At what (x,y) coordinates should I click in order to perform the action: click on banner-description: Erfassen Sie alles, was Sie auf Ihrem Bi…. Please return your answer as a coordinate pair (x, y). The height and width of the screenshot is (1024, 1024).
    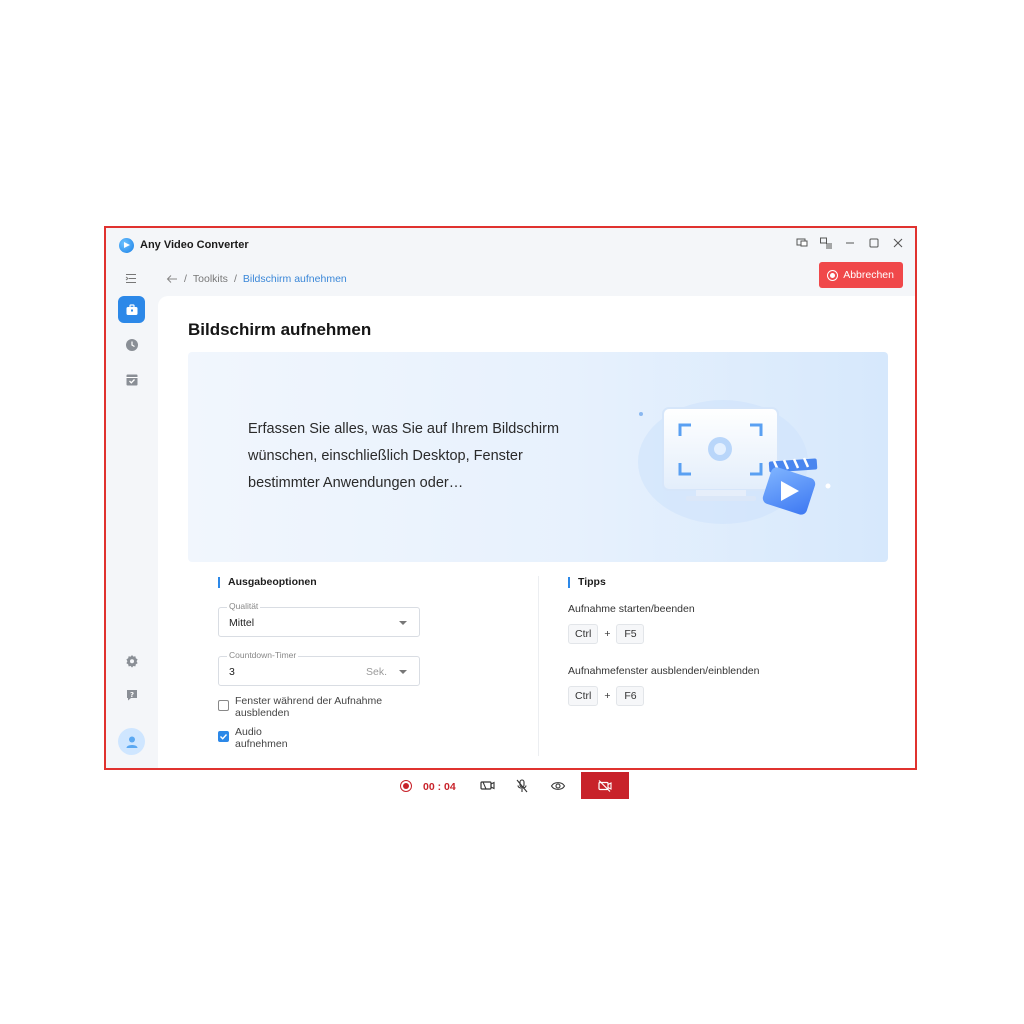
    Looking at the image, I should click on (404, 456).